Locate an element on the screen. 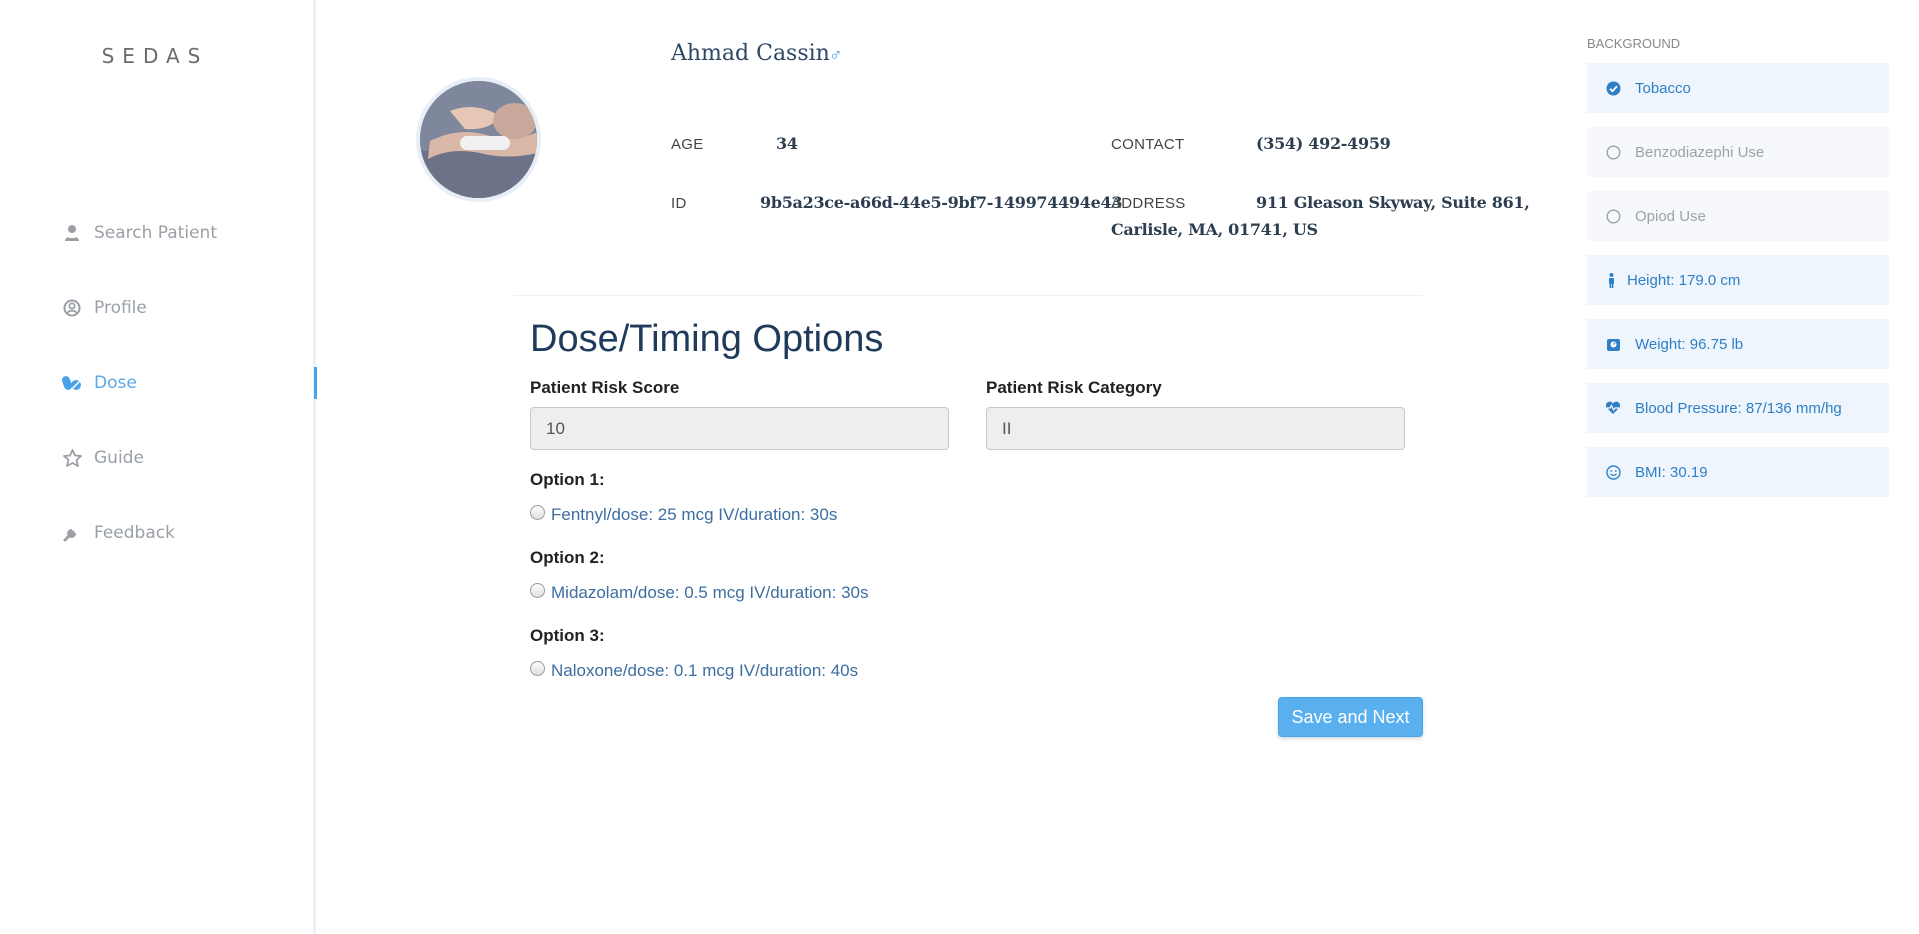 This screenshot has height=934, width=1919. background-item-benzodiazephi: Benzodiazephi Use is located at coordinates (1738, 152).